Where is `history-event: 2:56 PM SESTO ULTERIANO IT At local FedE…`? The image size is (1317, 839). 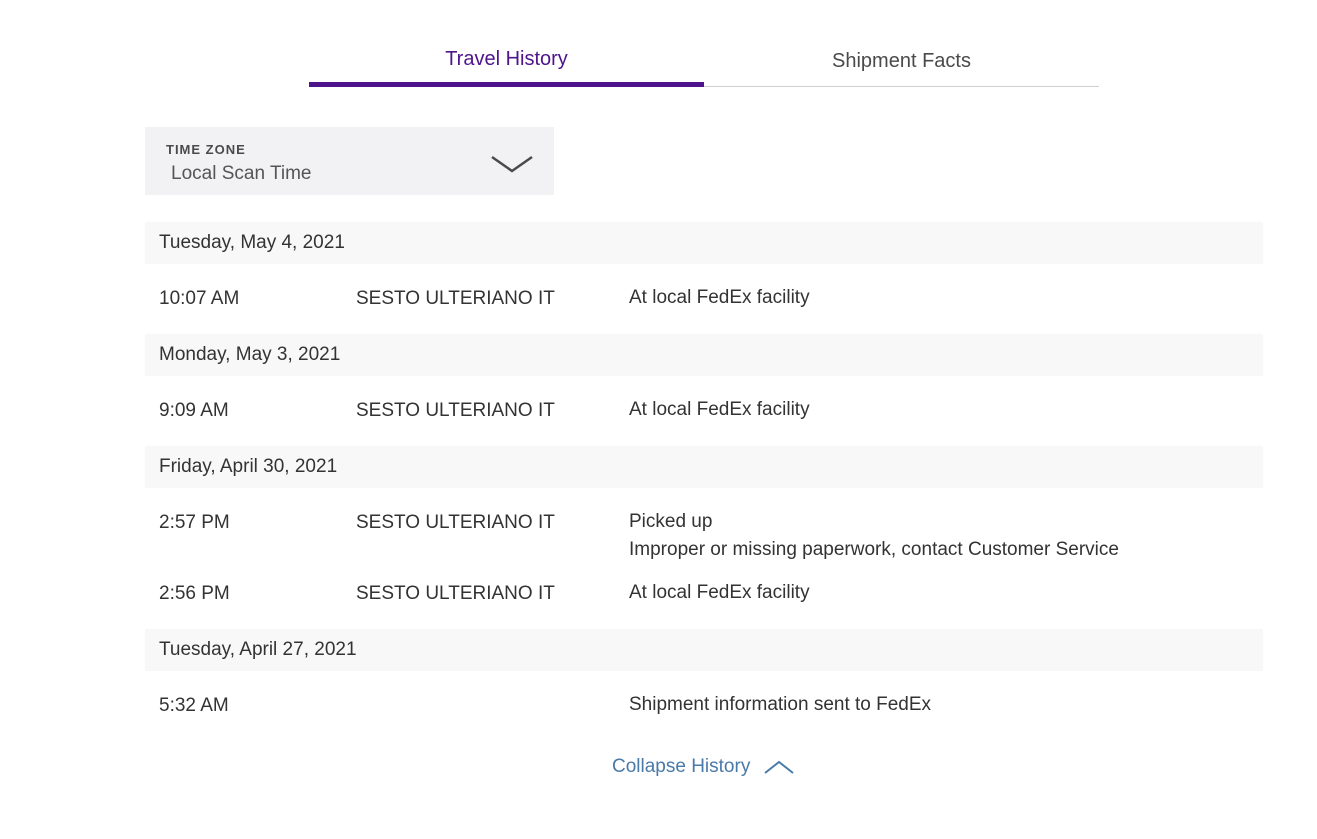 history-event: 2:56 PM SESTO ULTERIANO IT At local FedE… is located at coordinates (704, 593).